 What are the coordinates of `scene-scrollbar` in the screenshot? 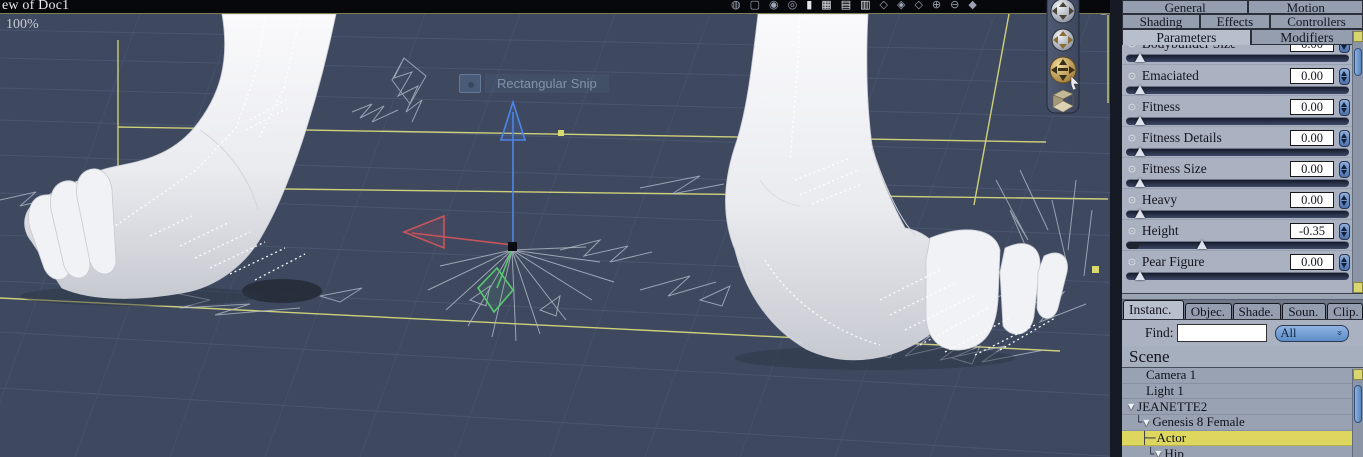 It's located at (1357, 413).